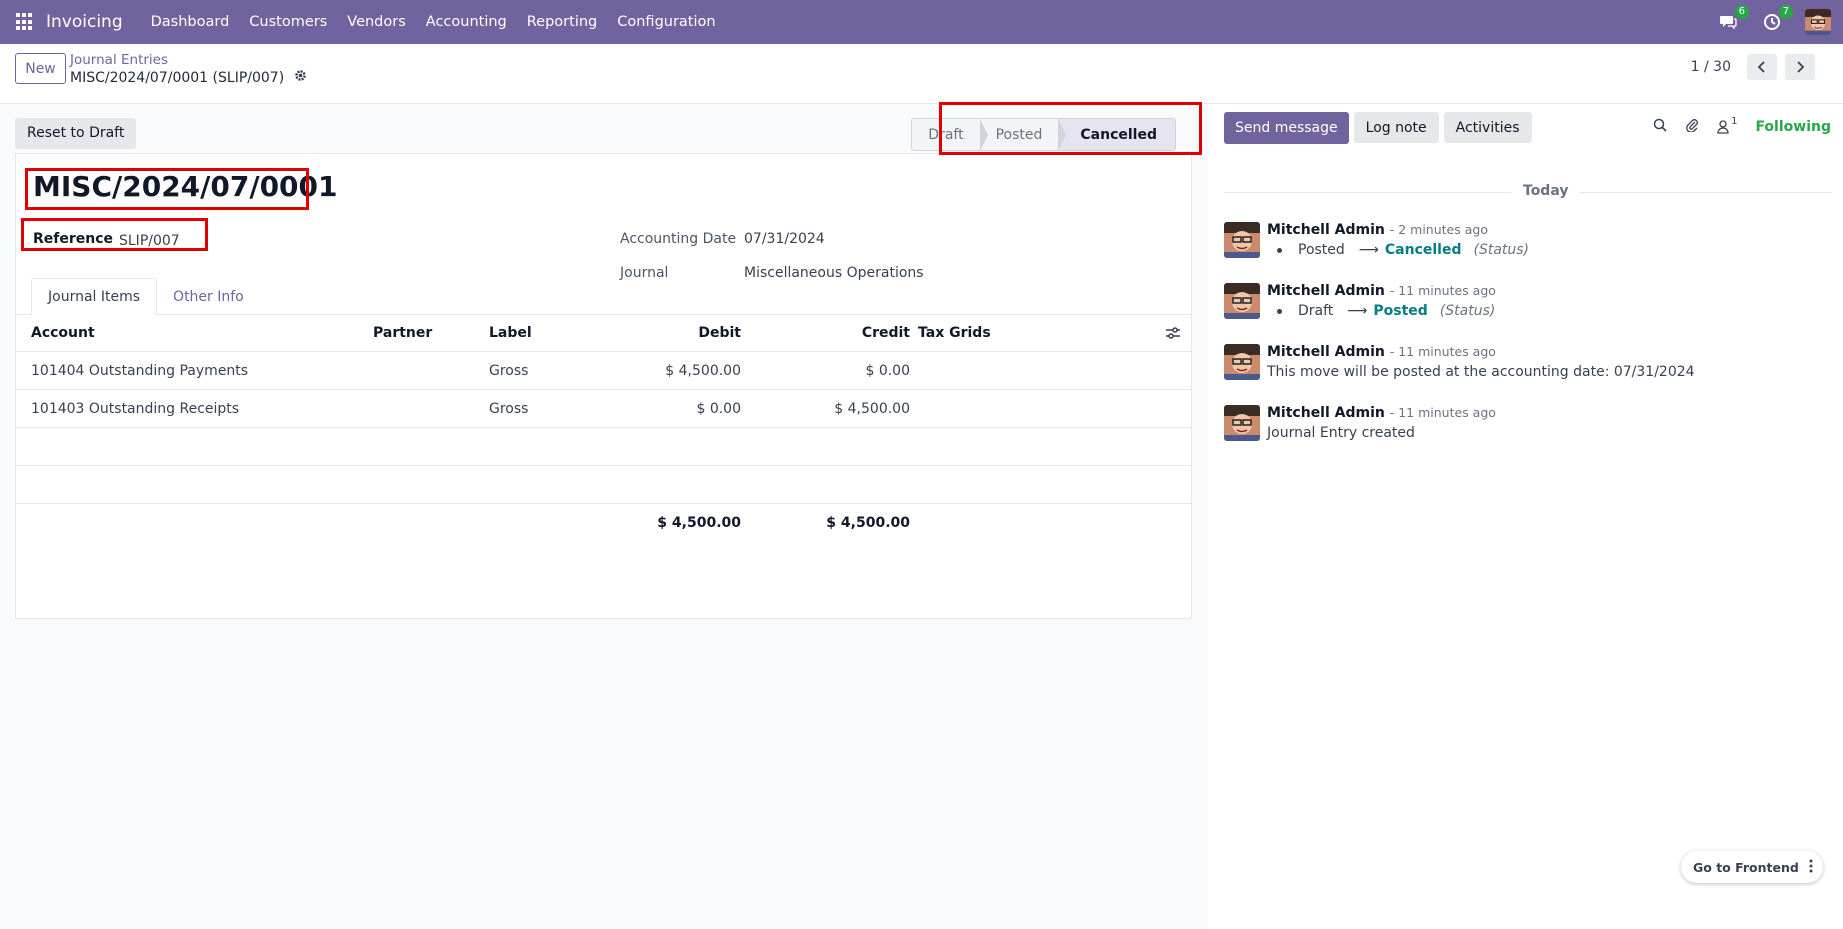 This screenshot has width=1843, height=929. I want to click on pager-value: 1 / 30, so click(1711, 67).